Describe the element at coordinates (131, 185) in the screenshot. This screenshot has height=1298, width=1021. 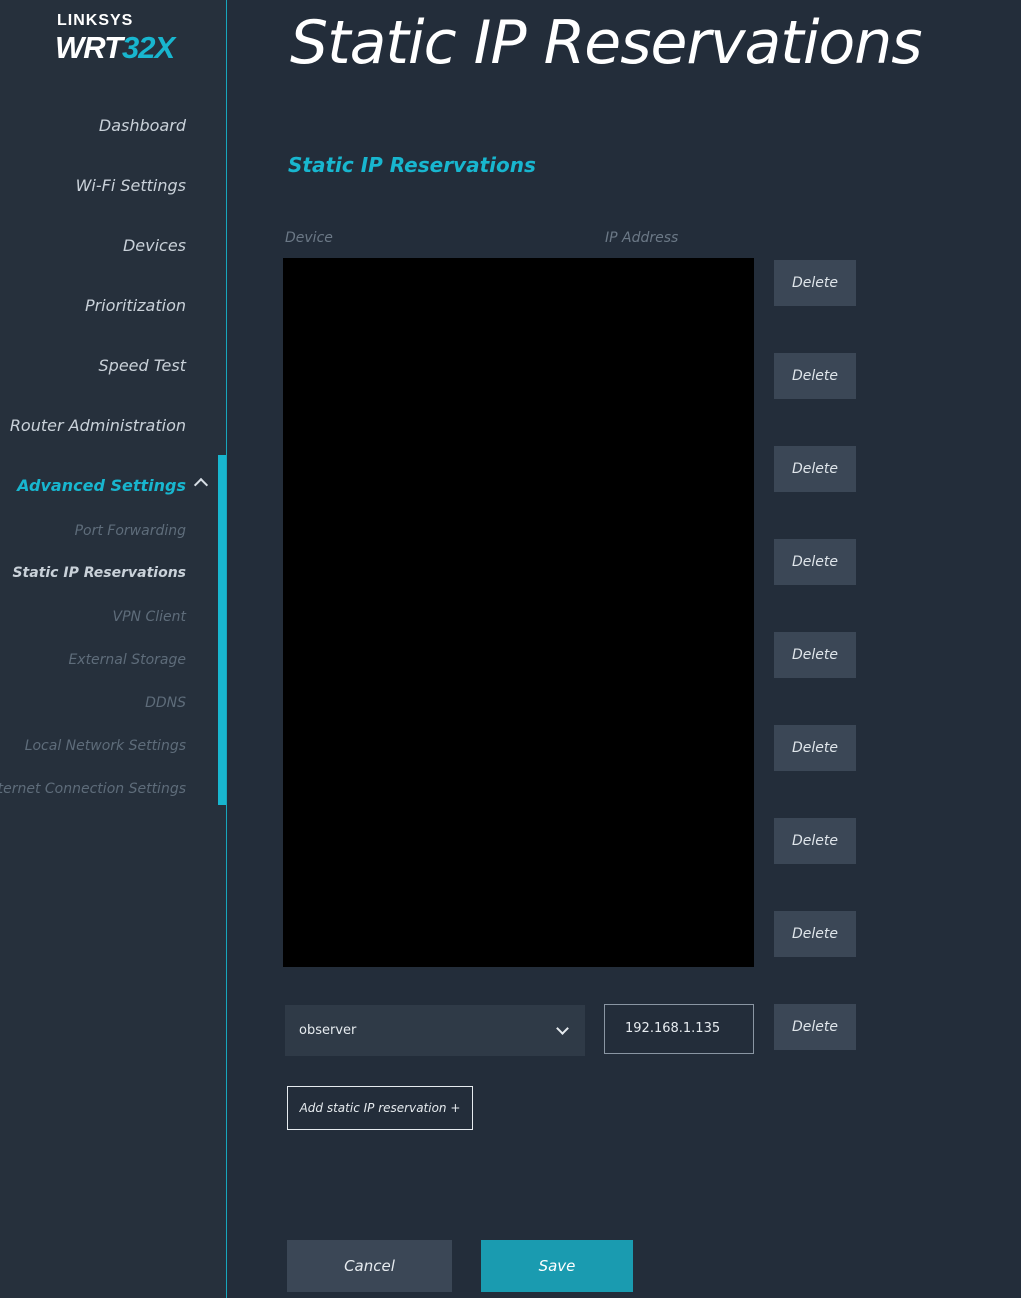
I see `nav-item-wifi-settings: Wi-Fi Settings` at that location.